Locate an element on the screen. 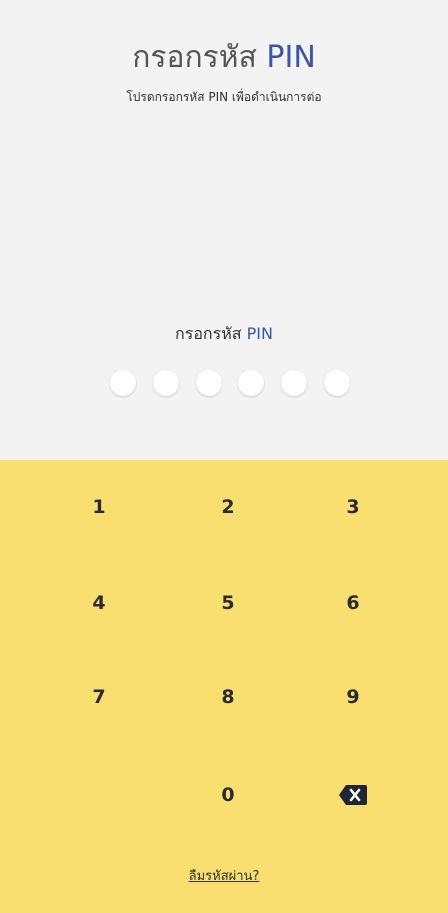 This screenshot has height=913, width=448. pin-label-main: กรอกรหัส is located at coordinates (208, 333).